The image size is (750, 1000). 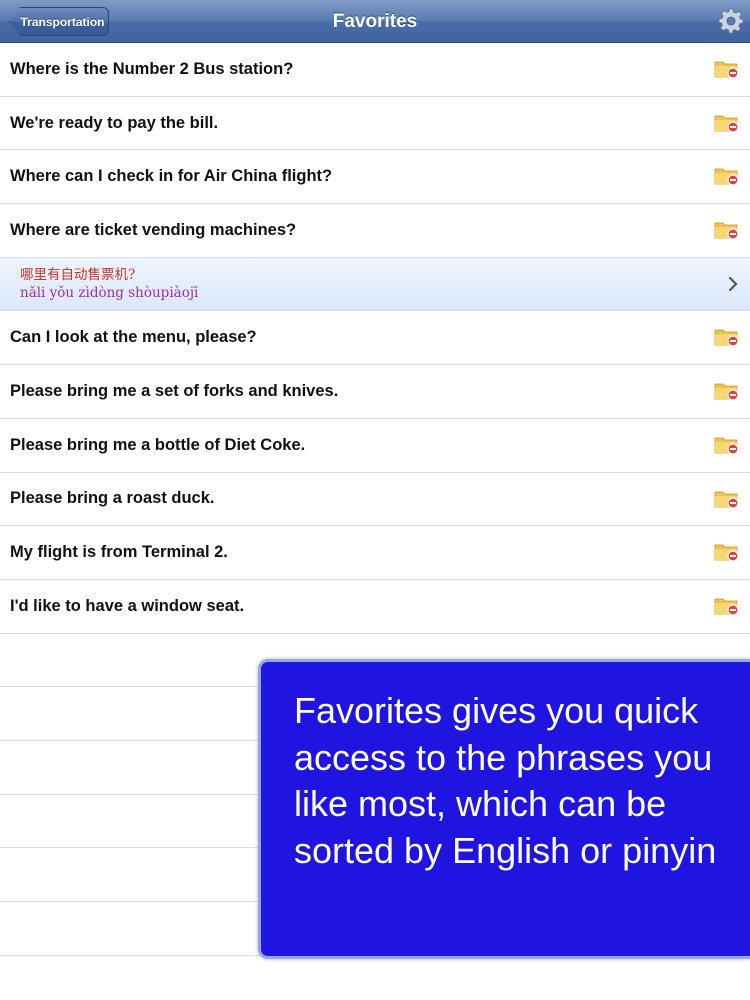 I want to click on phrase-chinese: 哪里有自动售票机?, so click(x=78, y=275).